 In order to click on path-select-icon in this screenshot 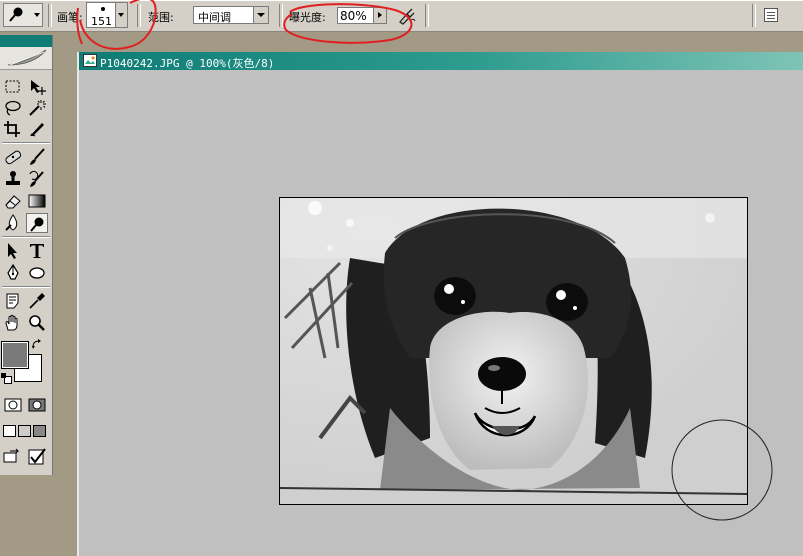, I will do `click(13, 251)`.